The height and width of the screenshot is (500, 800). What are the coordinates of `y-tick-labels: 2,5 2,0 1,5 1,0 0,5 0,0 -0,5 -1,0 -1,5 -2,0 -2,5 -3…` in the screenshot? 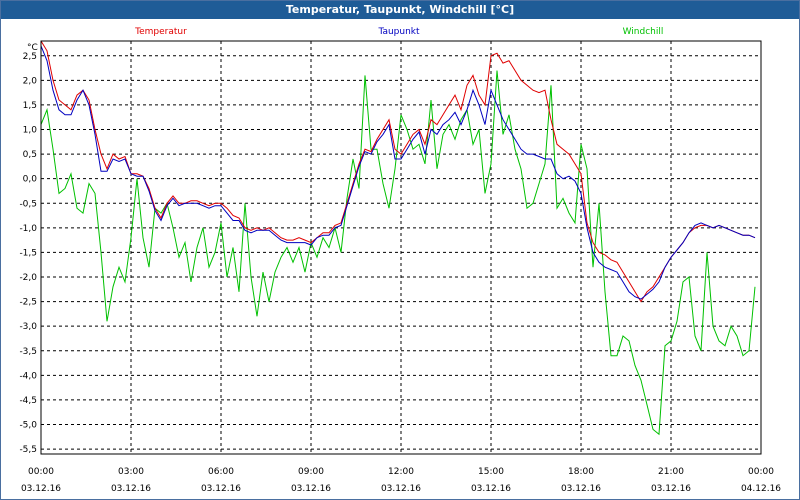 It's located at (28, 253).